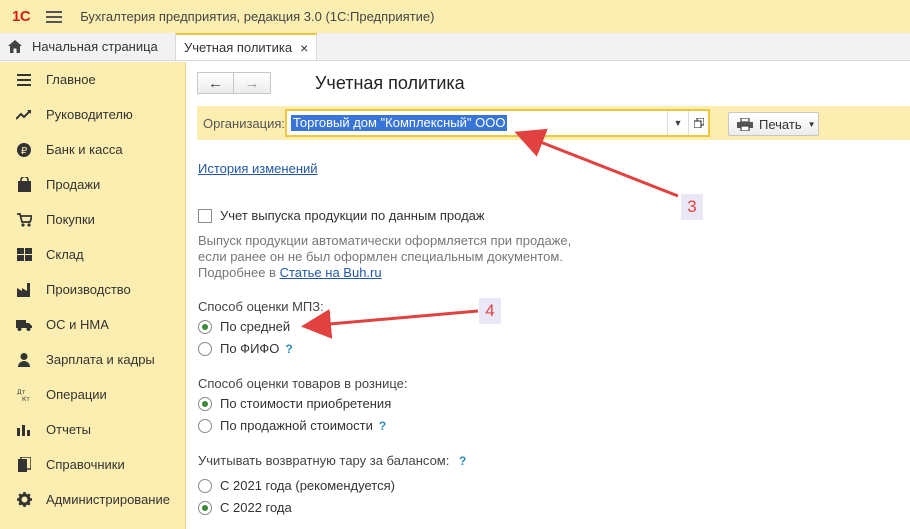 The width and height of the screenshot is (910, 529). I want to click on sidebar-item-label: Руководителю, so click(89, 114).